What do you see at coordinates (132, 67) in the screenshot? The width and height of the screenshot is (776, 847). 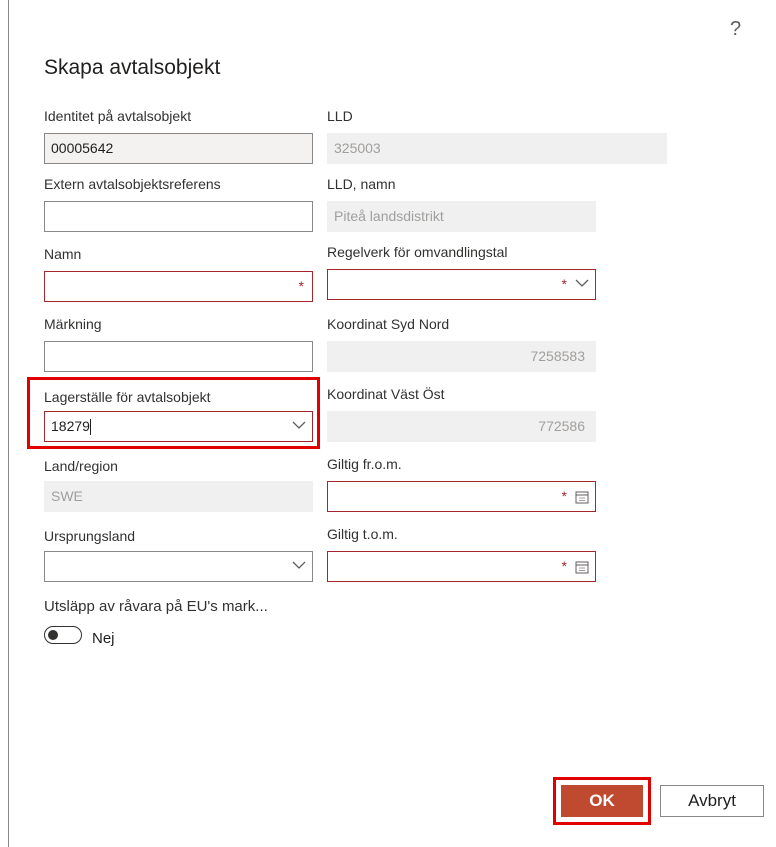 I see `dialog-title: Skapa avtalsobjekt` at bounding box center [132, 67].